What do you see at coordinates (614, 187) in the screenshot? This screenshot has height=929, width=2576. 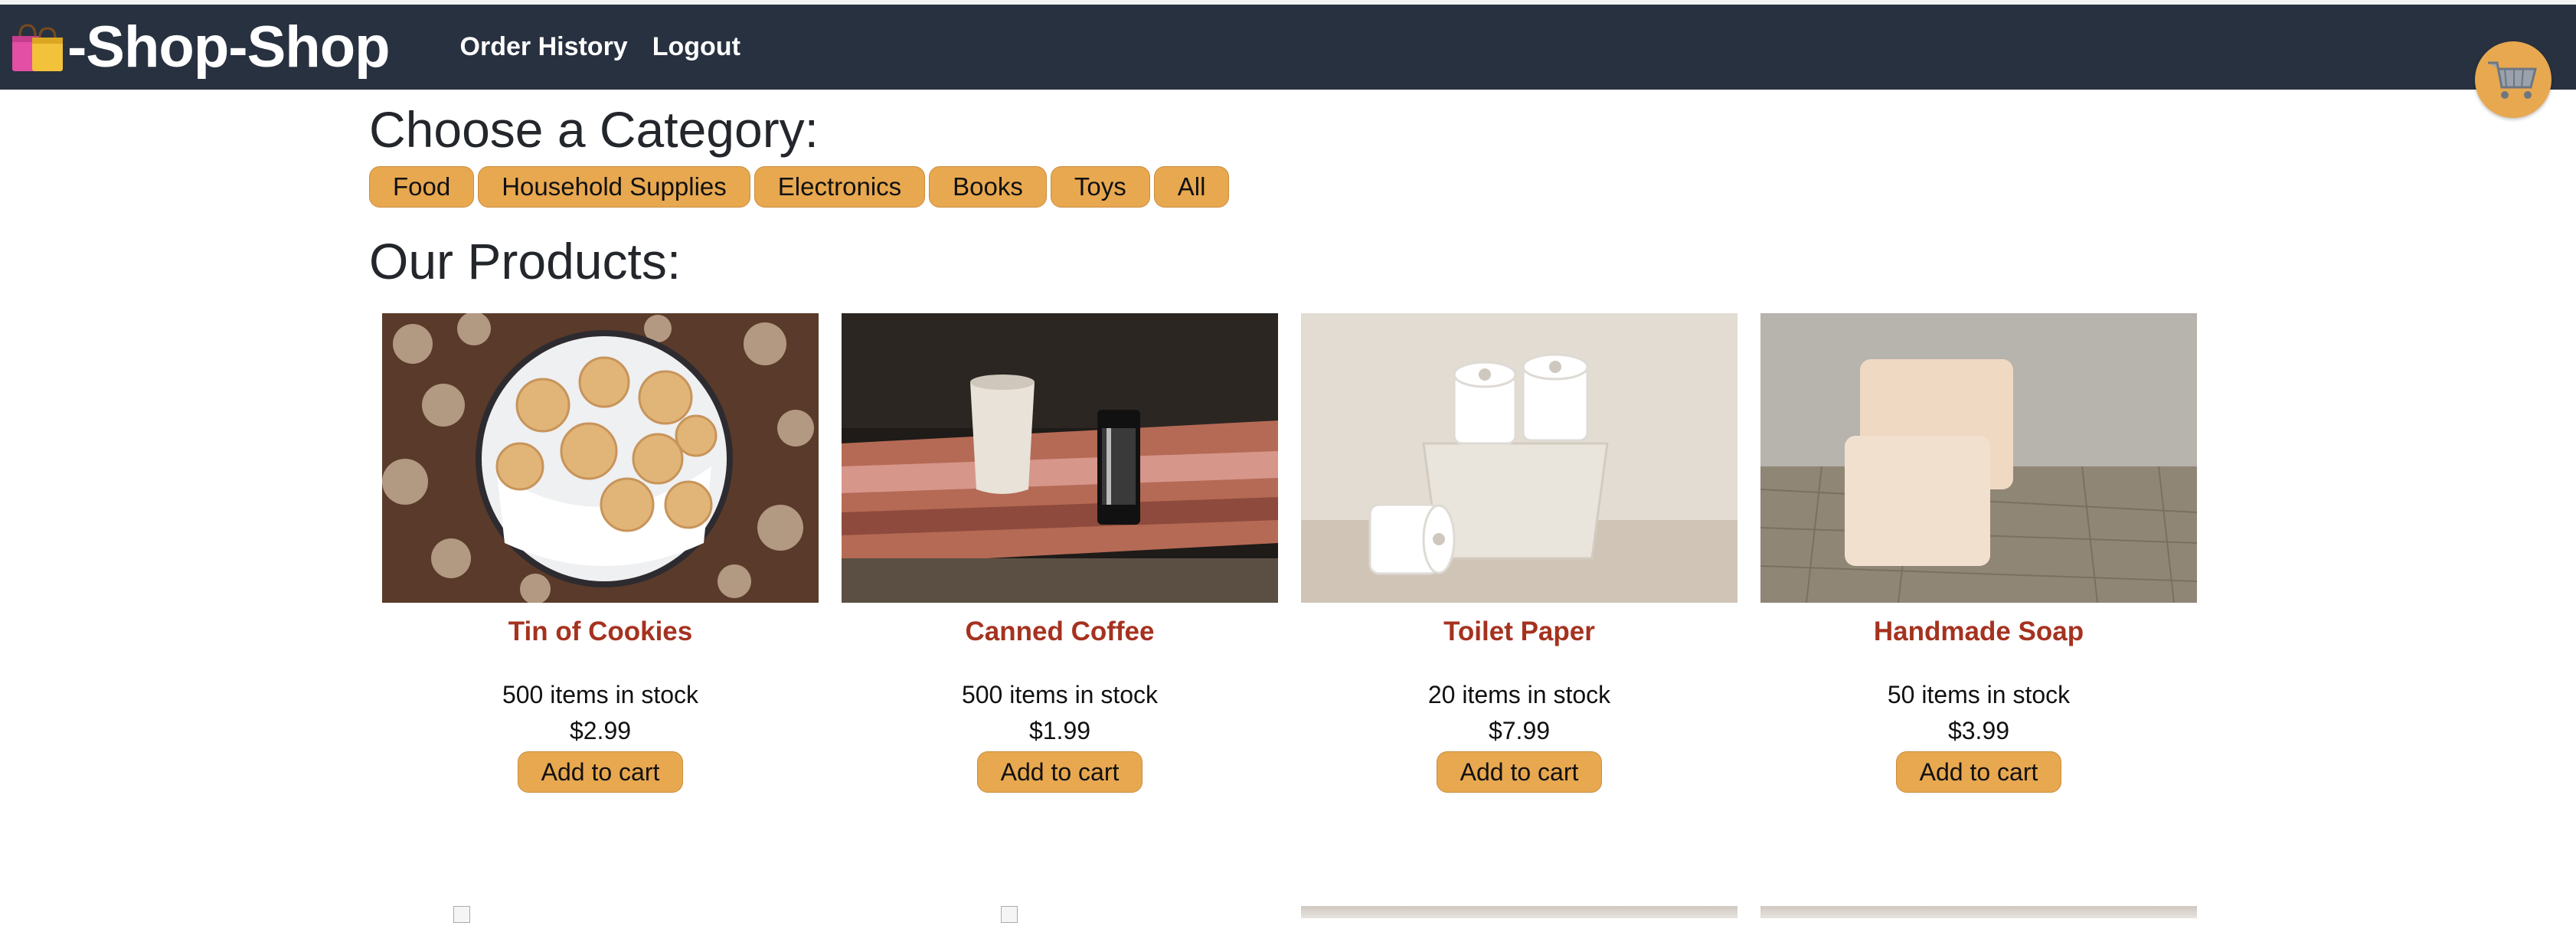 I see `category-household-button: Household Supplies` at bounding box center [614, 187].